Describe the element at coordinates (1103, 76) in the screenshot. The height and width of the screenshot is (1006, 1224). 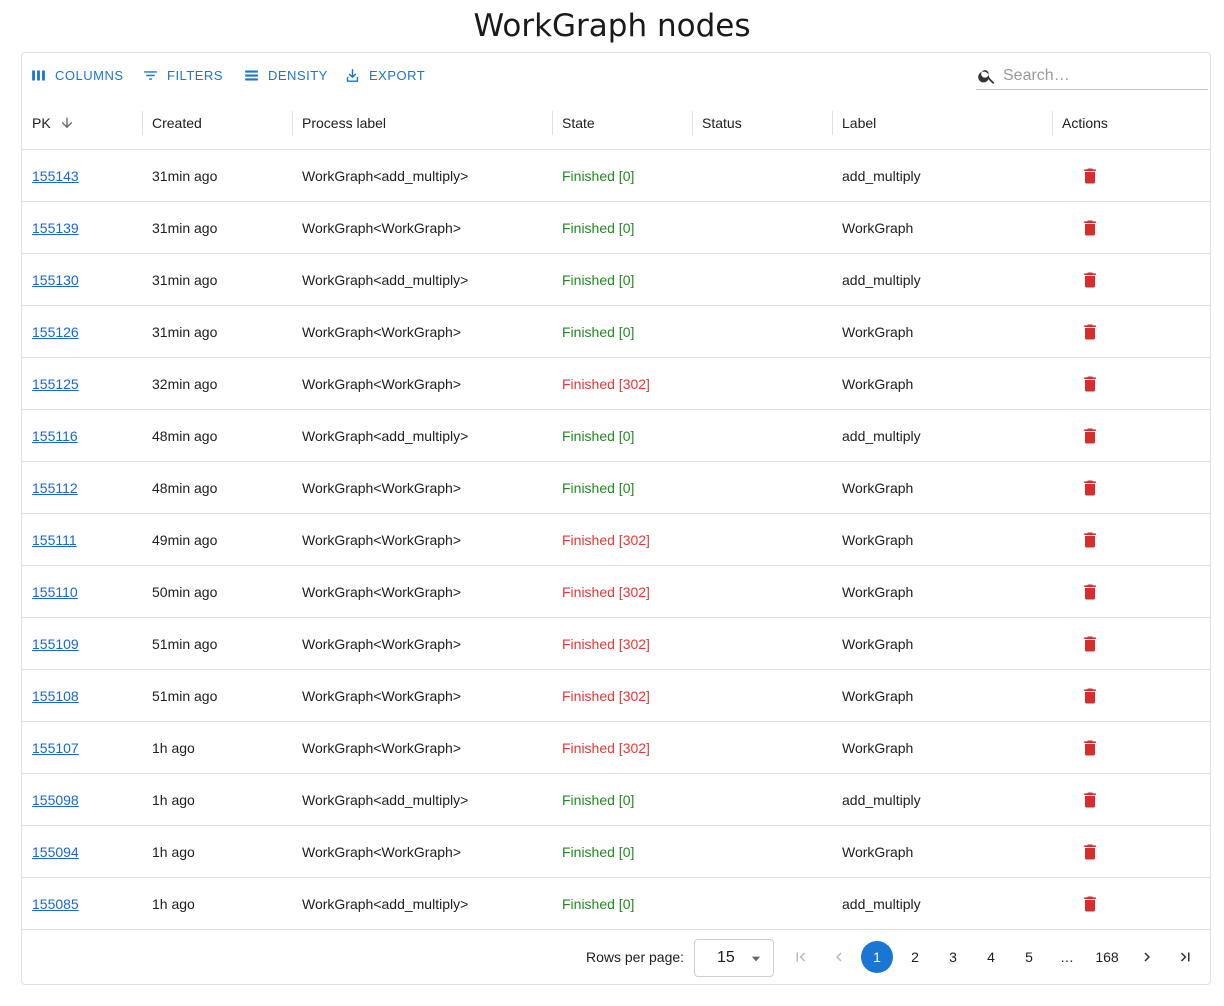
I see `search-input` at that location.